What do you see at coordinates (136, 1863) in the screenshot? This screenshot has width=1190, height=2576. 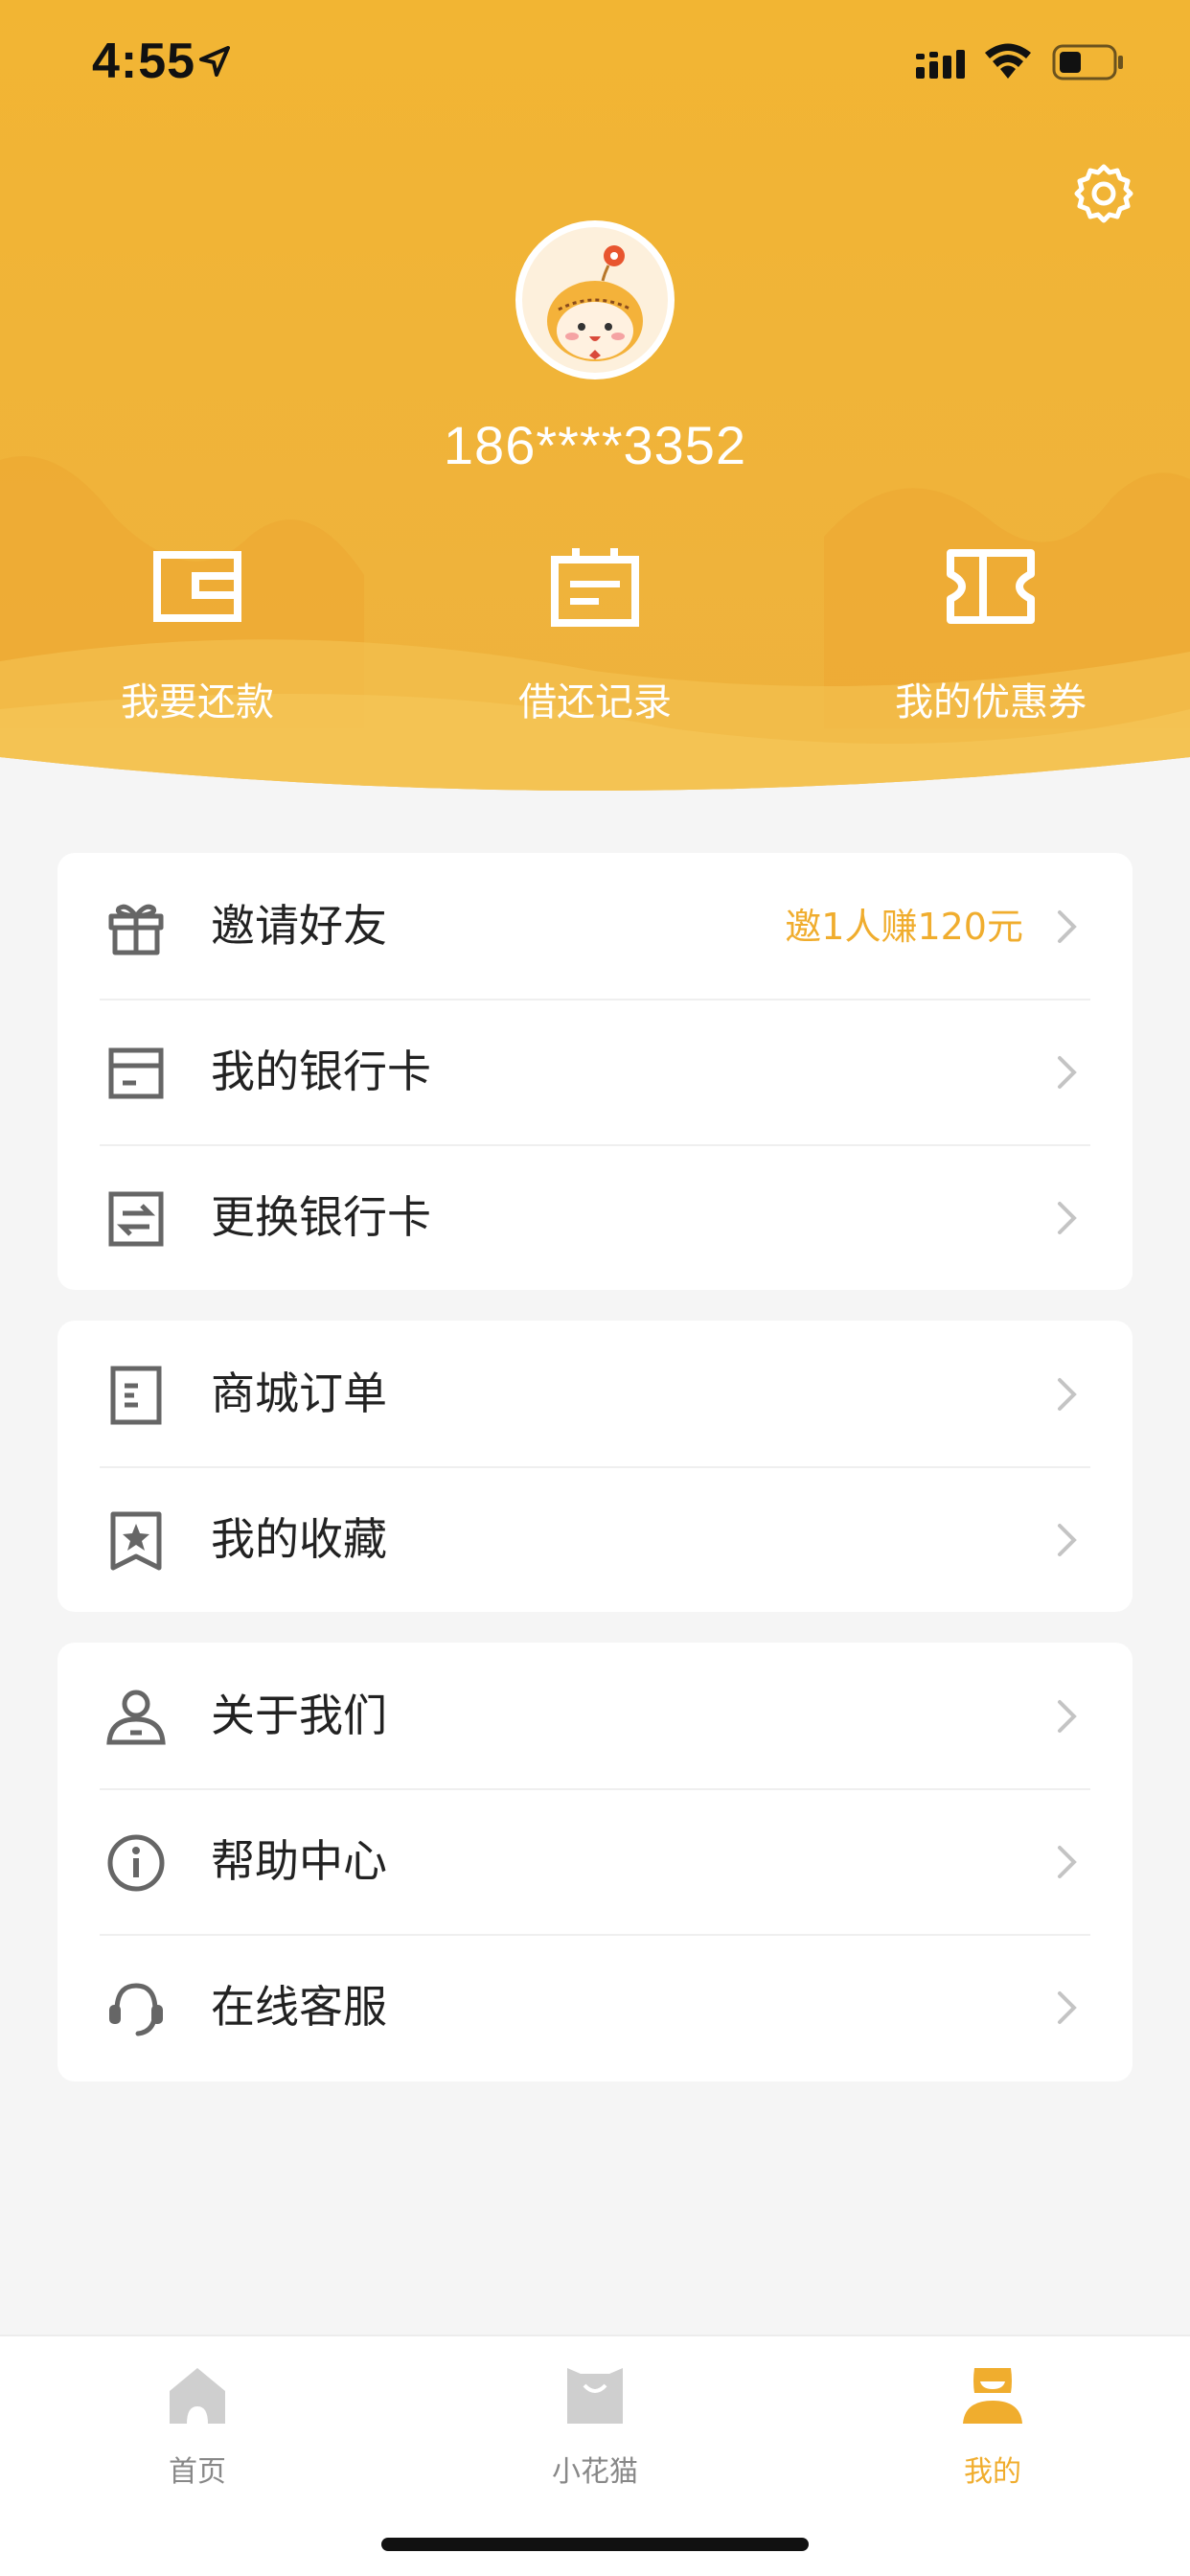 I see `info-icon` at bounding box center [136, 1863].